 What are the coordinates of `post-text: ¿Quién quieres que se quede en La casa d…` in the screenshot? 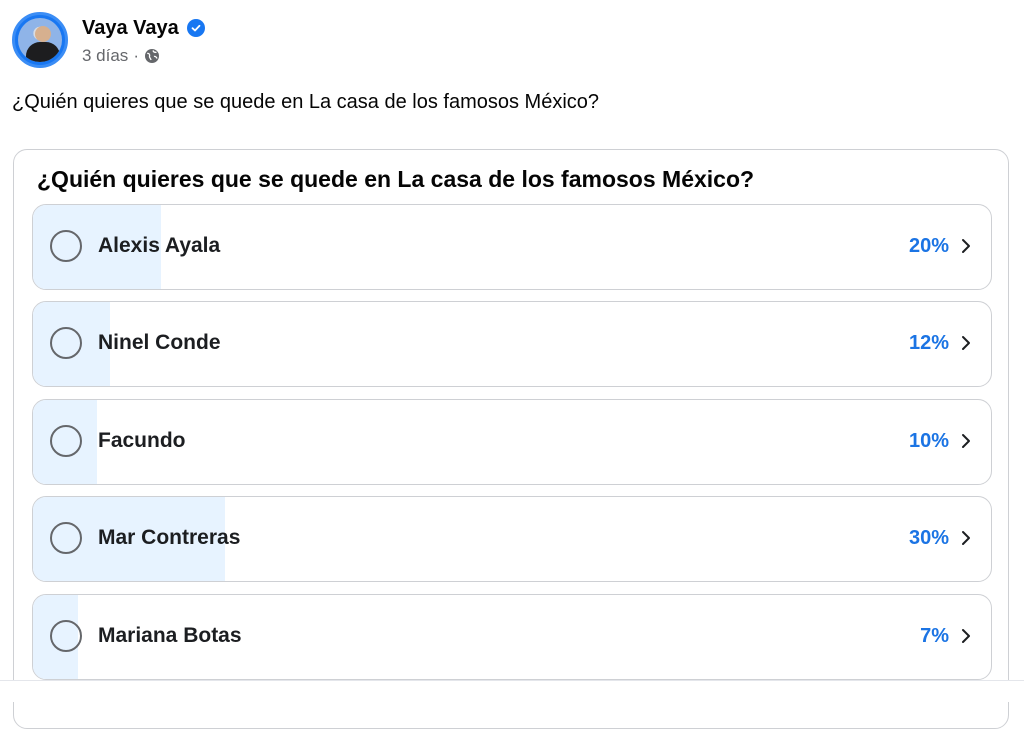 It's located at (306, 102).